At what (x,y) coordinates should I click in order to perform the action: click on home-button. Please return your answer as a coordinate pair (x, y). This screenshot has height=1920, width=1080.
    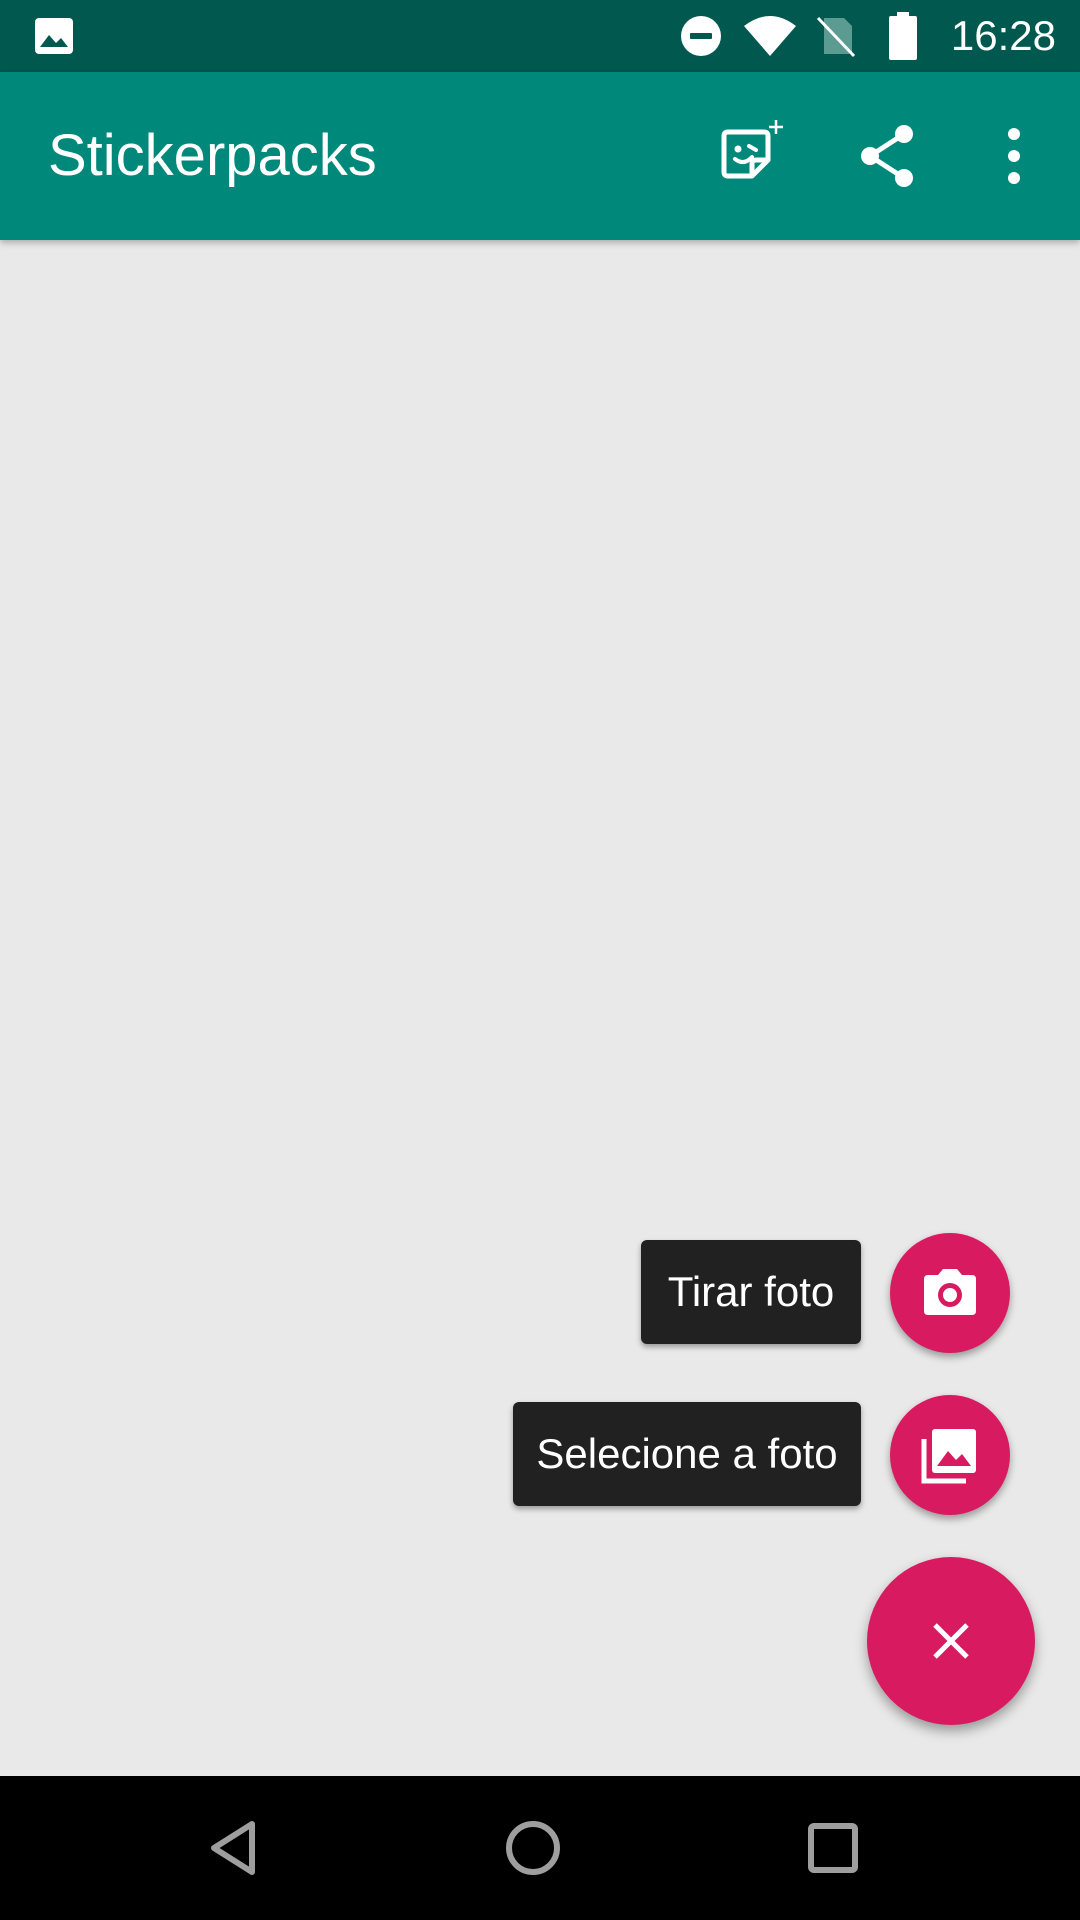
    Looking at the image, I should click on (533, 1848).